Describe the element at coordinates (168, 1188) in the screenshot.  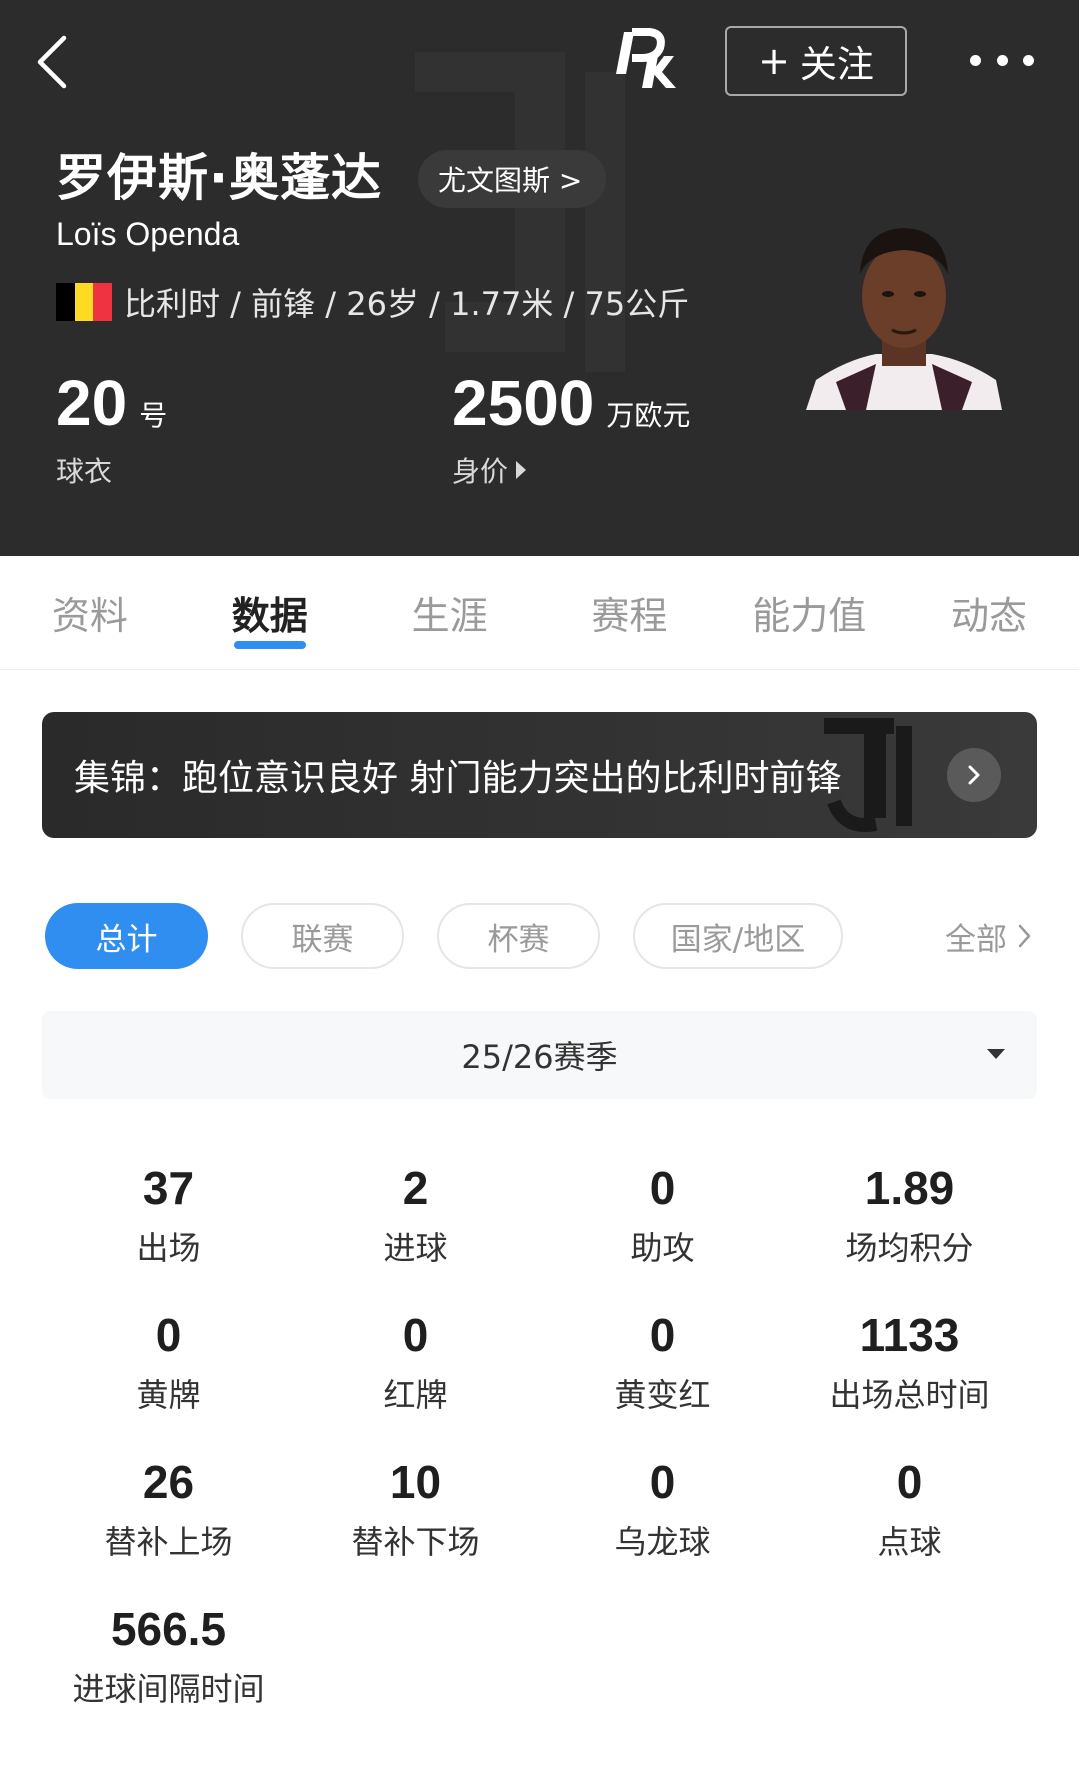
I see `stat-value: 37` at that location.